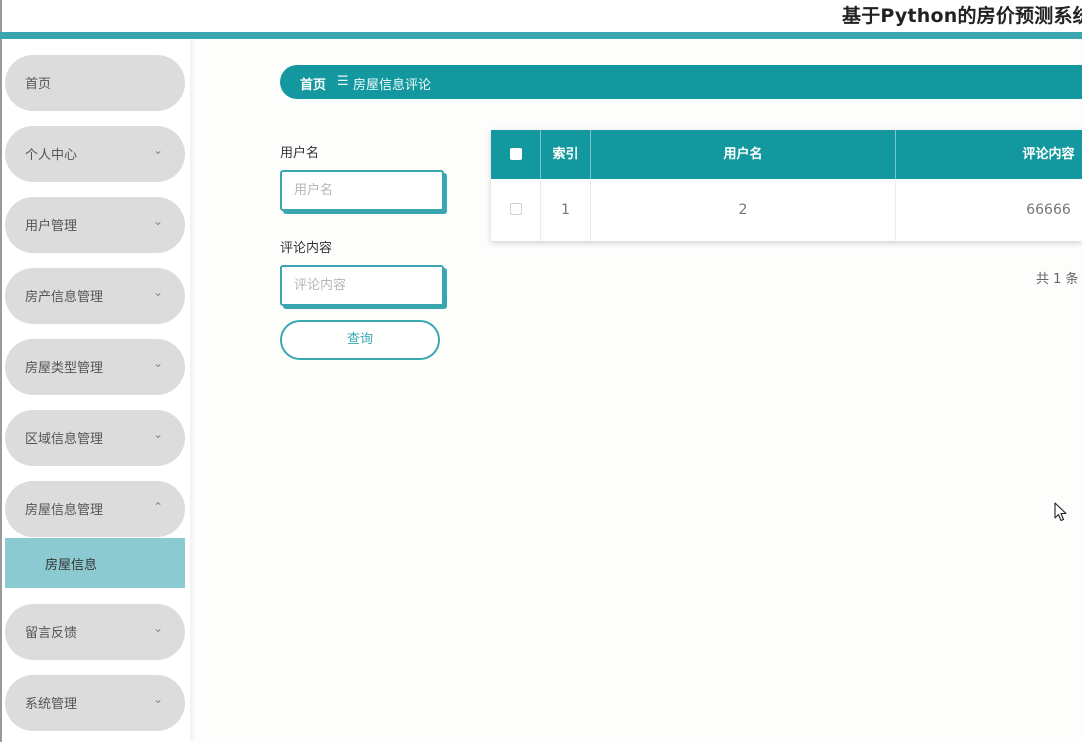 The width and height of the screenshot is (1082, 742). What do you see at coordinates (64, 439) in the screenshot?
I see `sidebar-item-label: 区域信息管理` at bounding box center [64, 439].